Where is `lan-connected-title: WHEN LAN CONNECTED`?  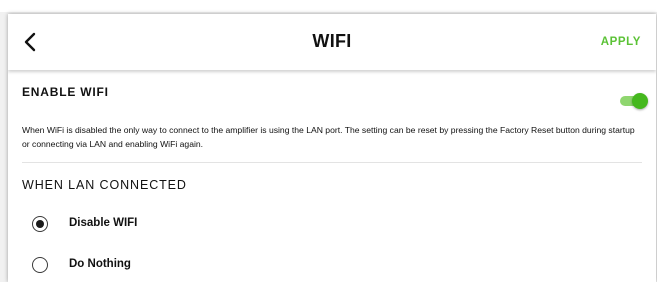 lan-connected-title: WHEN LAN CONNECTED is located at coordinates (104, 185).